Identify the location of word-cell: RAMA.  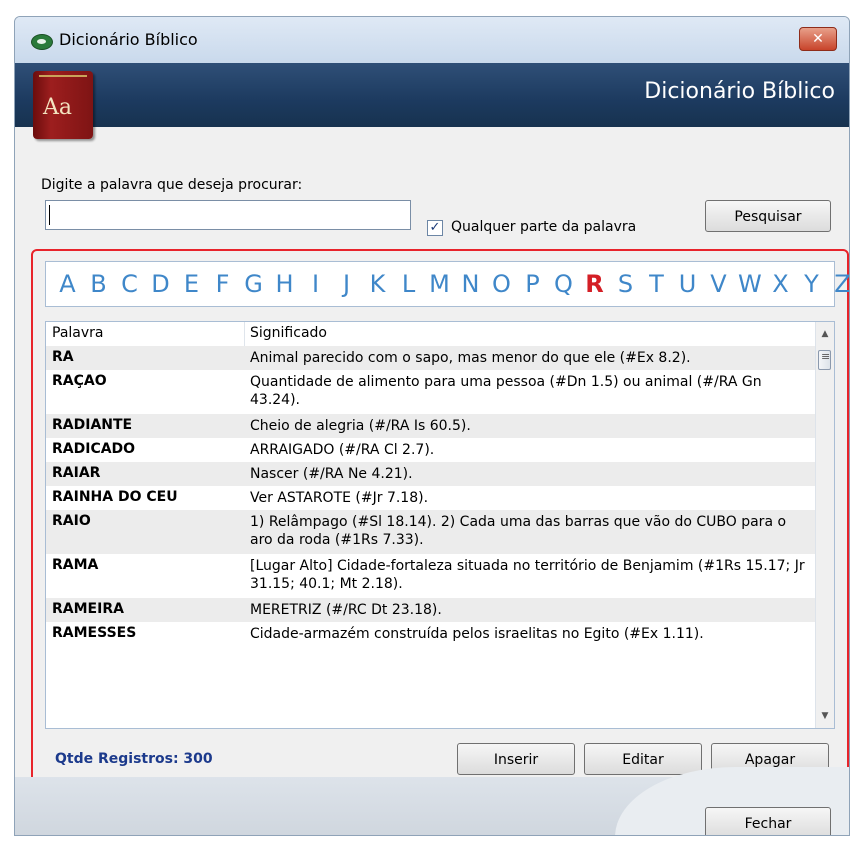
(75, 565).